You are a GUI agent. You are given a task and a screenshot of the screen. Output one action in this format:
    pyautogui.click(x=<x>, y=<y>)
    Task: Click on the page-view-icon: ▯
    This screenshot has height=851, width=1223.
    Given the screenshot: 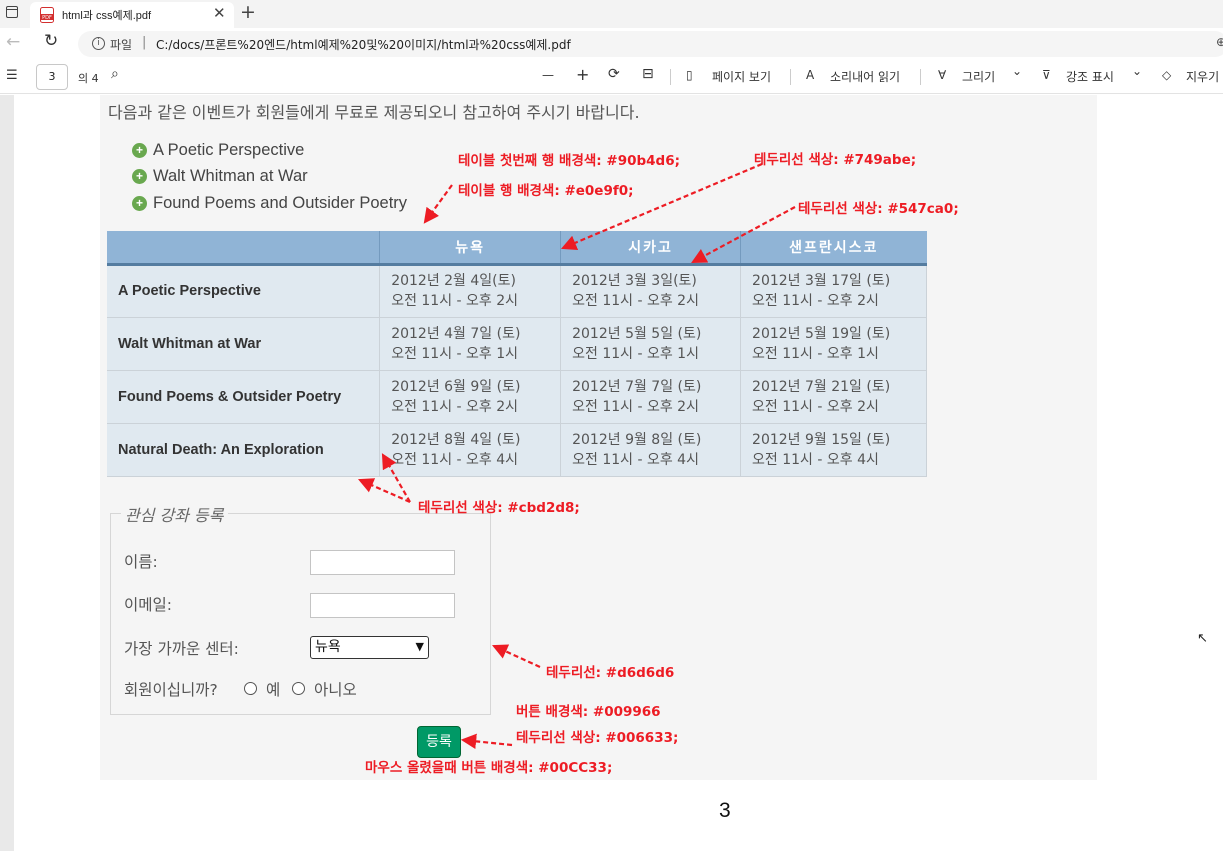 What is the action you would take?
    pyautogui.click(x=689, y=75)
    